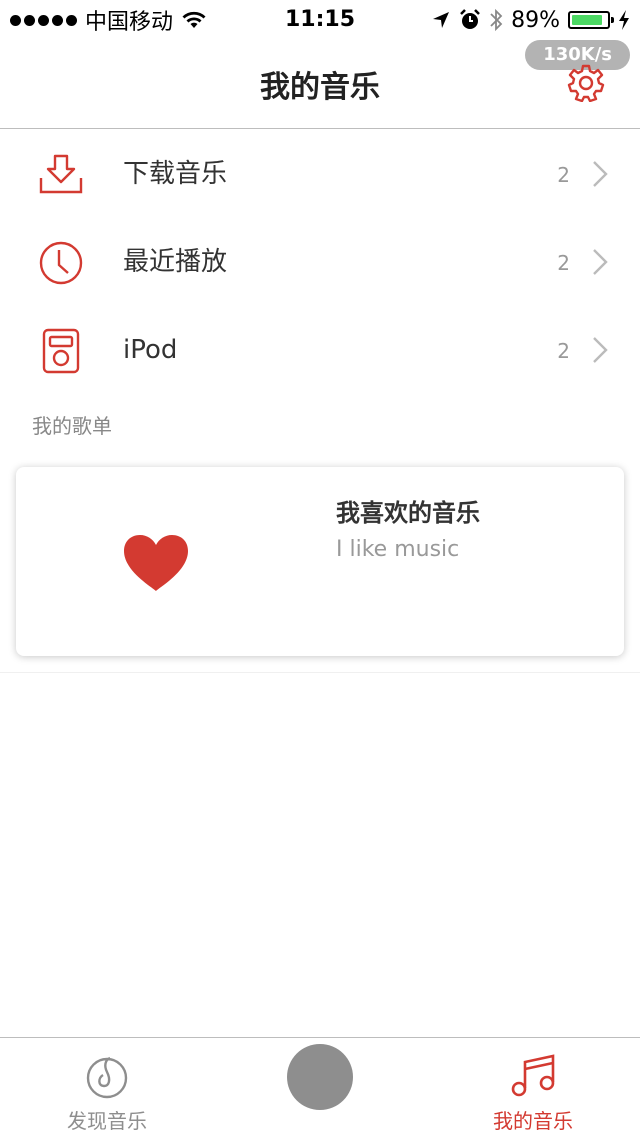 This screenshot has height=1137, width=640. I want to click on netease-logo-icon, so click(107, 1077).